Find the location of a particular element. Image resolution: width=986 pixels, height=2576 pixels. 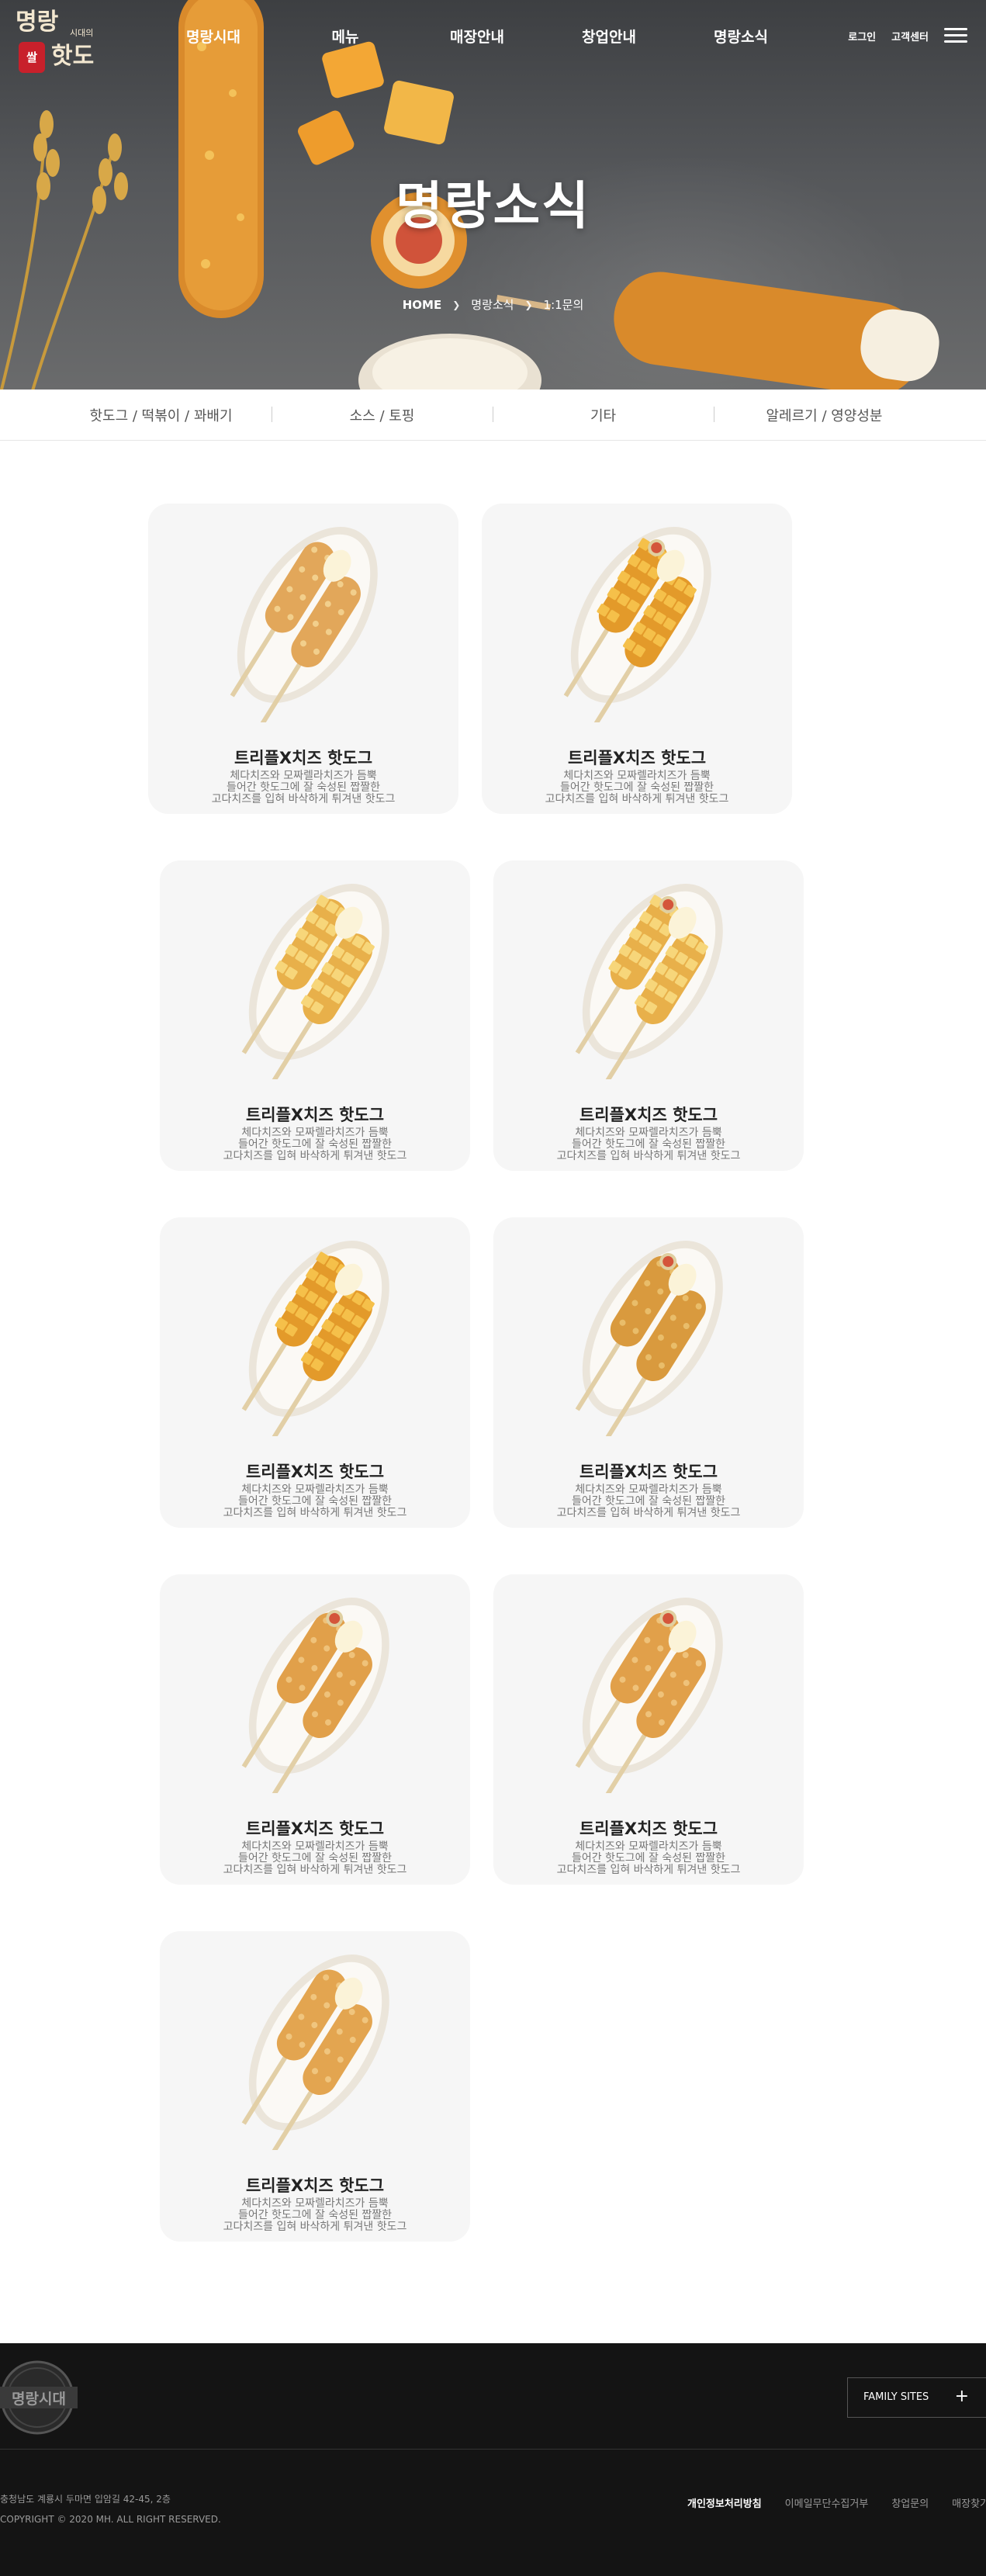

store-finder-link: 매장찾기 is located at coordinates (969, 2502).